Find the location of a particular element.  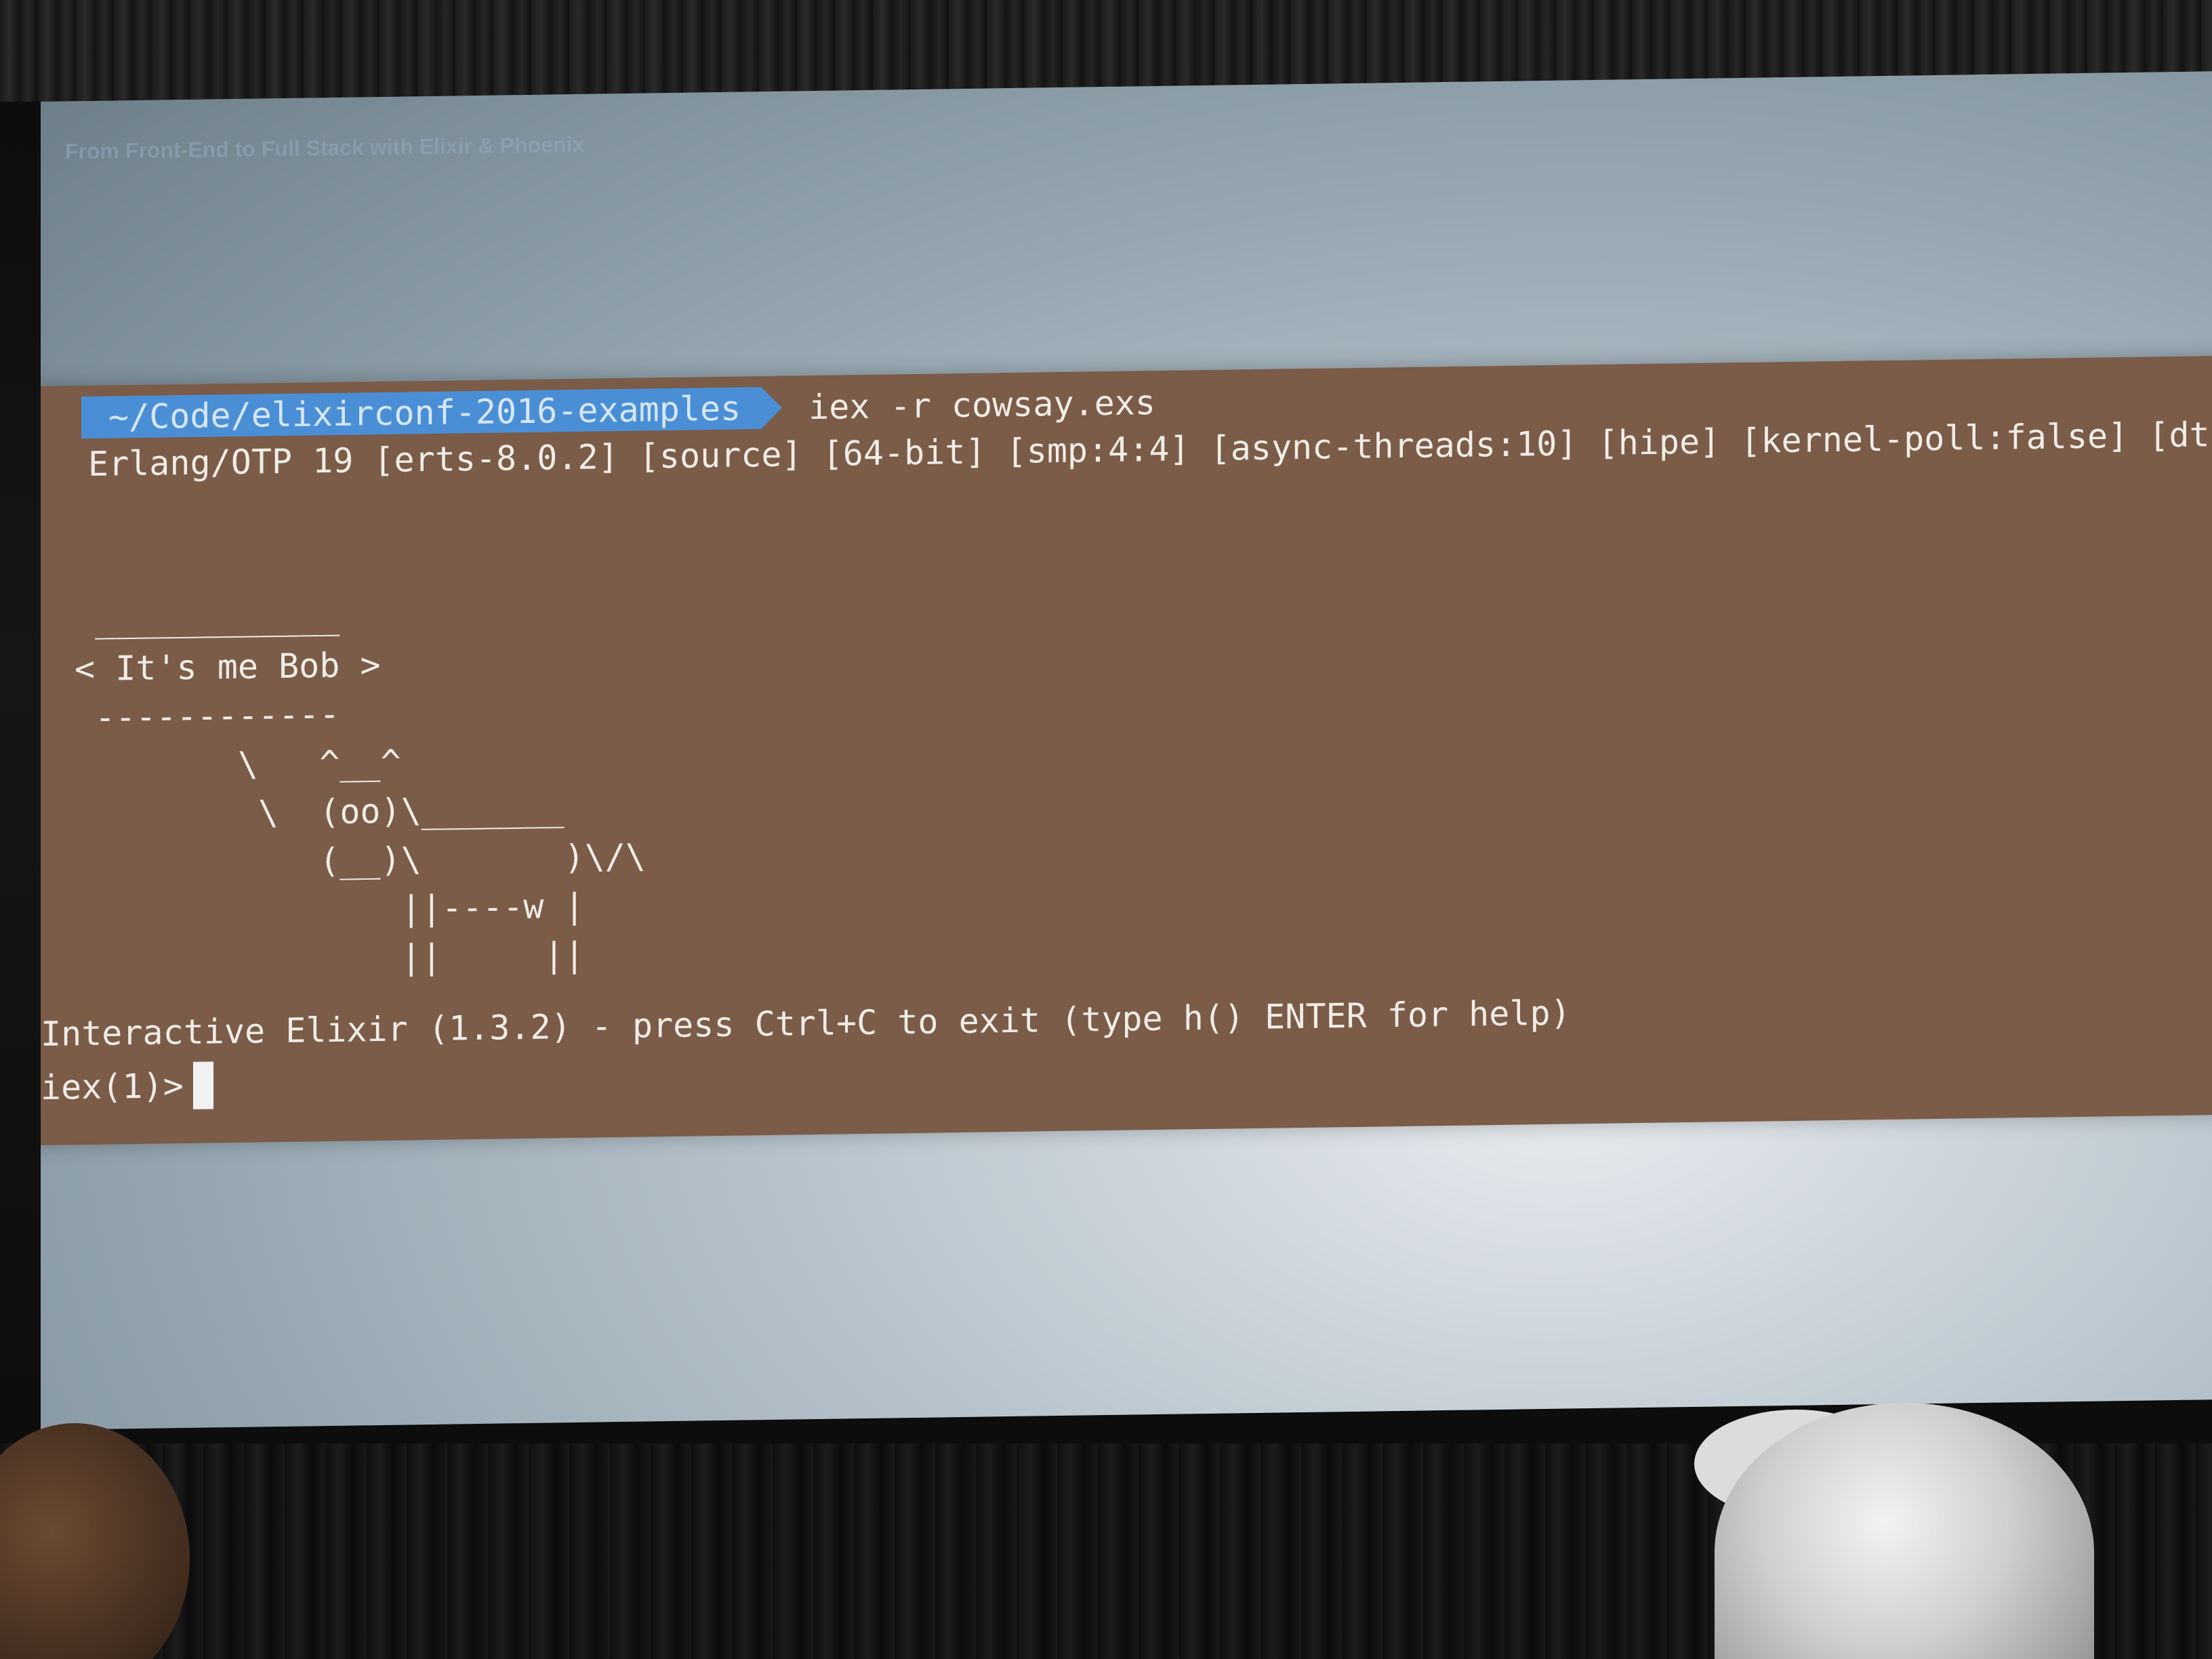

iex-prompt: iex(1)> is located at coordinates (112, 1086).